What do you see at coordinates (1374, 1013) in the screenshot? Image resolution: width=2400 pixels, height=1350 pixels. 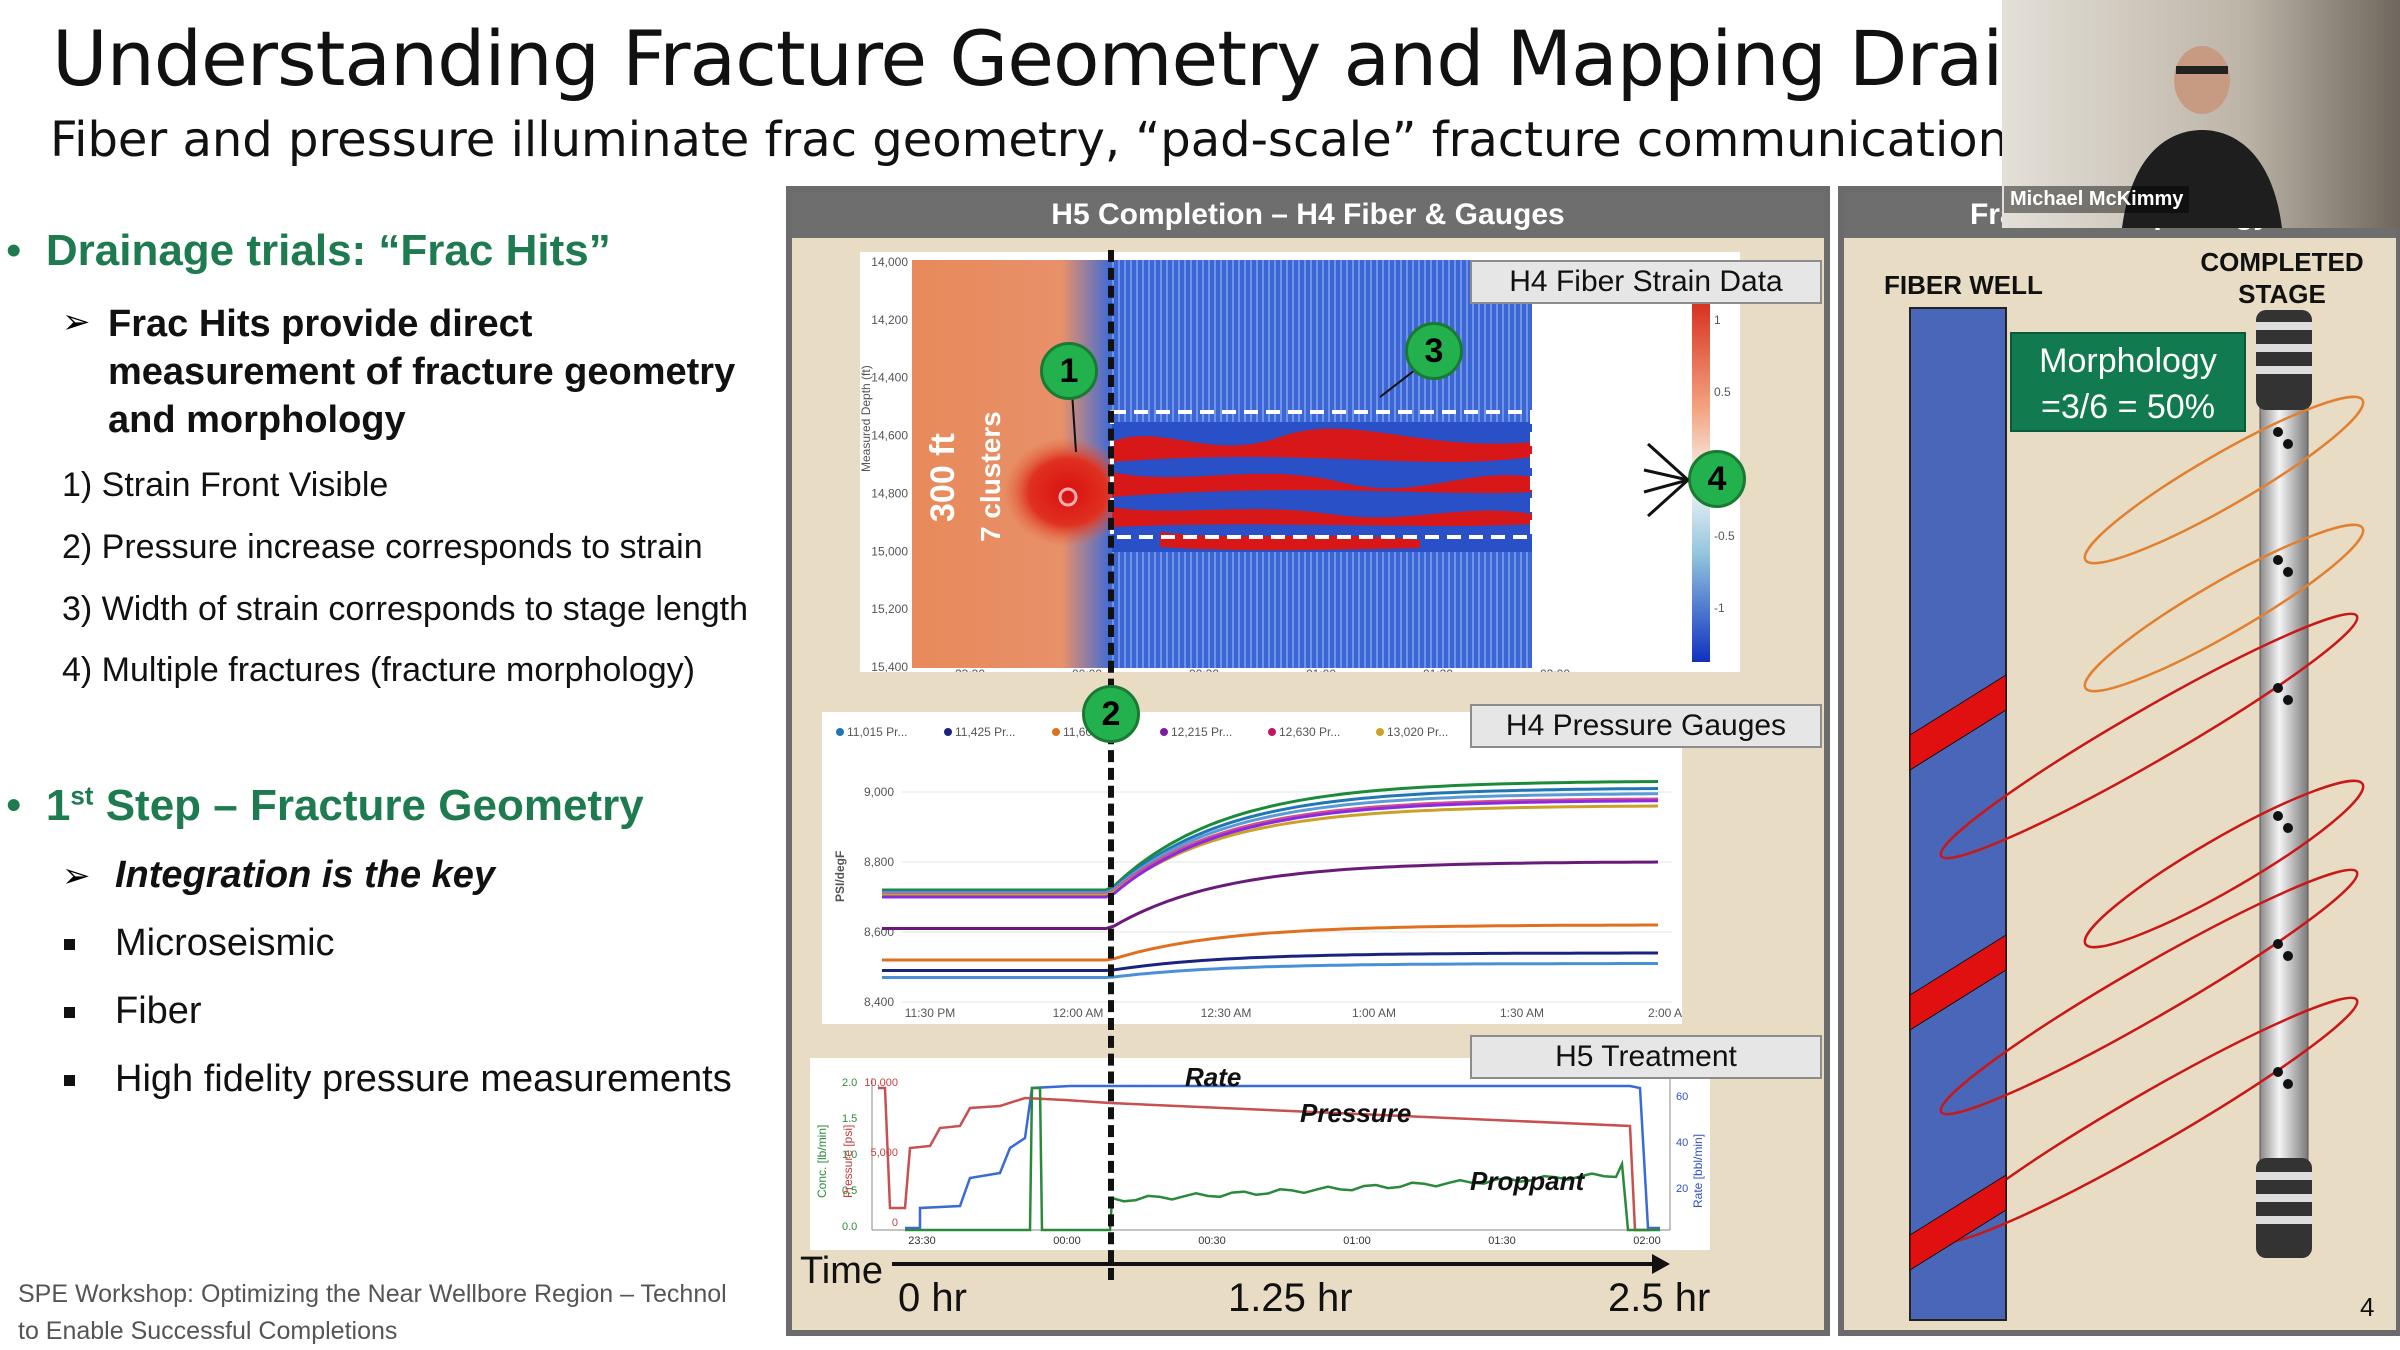 I see `gauge-x-tick: 1:00 AM` at bounding box center [1374, 1013].